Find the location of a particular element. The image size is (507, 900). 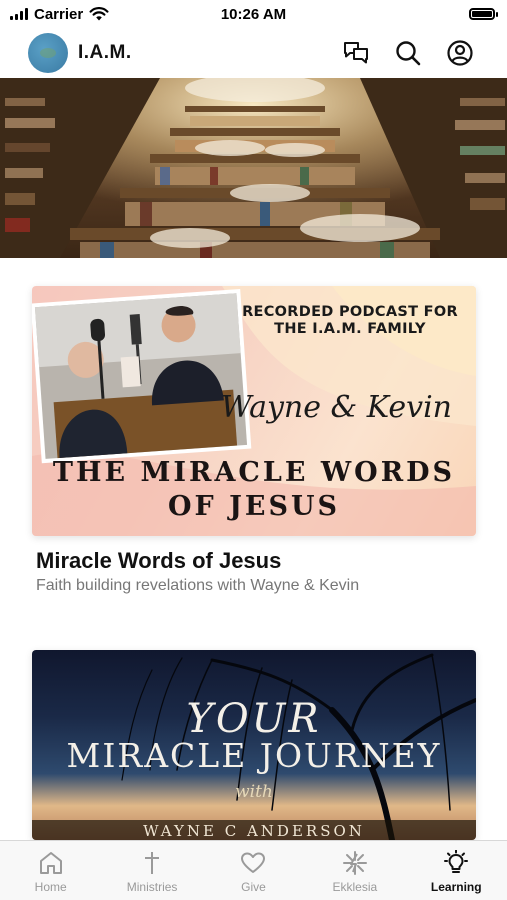

journey-with: with is located at coordinates (254, 792).